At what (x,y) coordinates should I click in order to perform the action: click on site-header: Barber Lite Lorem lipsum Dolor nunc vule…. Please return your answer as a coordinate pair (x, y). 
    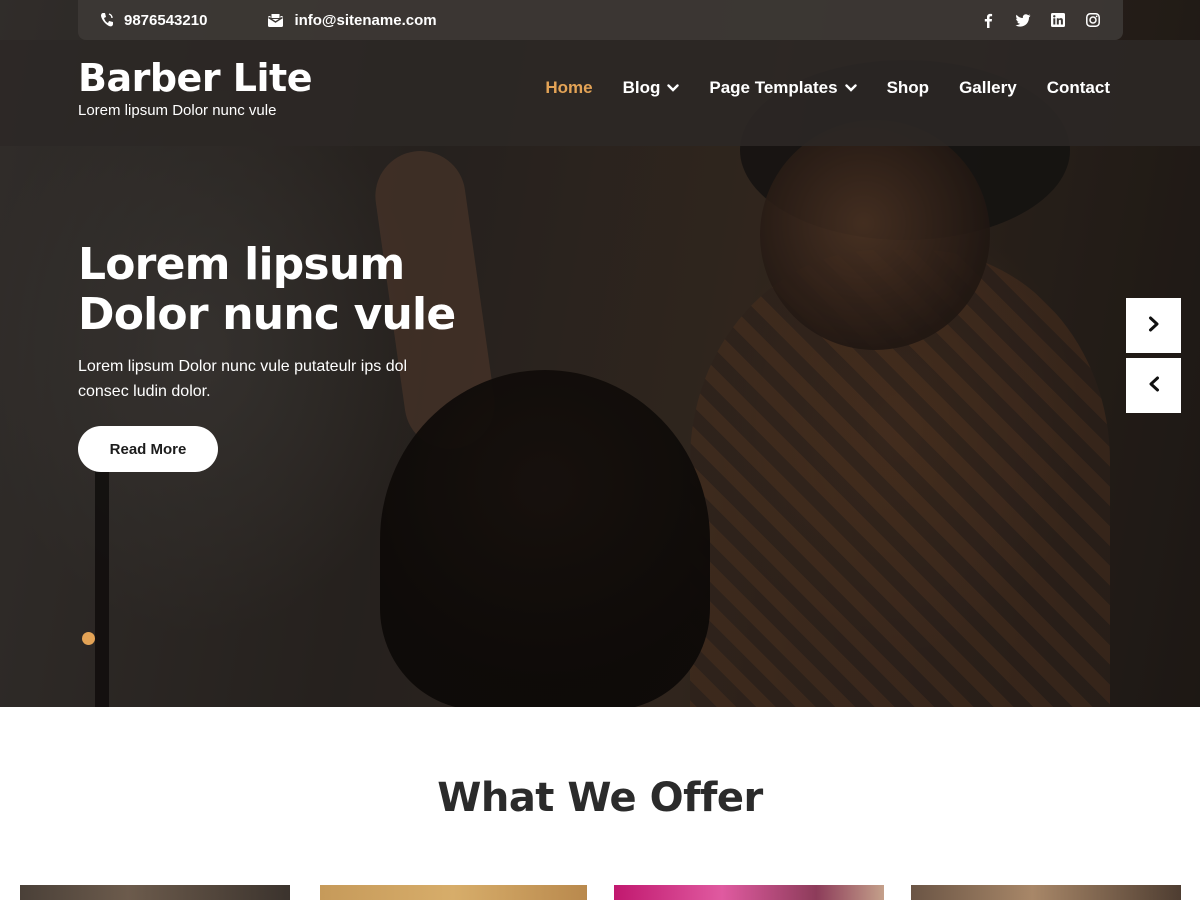
    Looking at the image, I should click on (600, 93).